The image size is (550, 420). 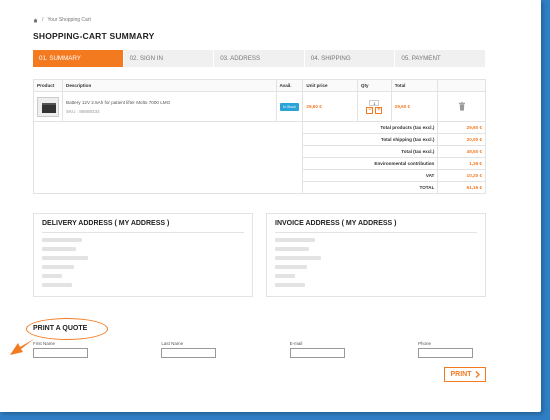 What do you see at coordinates (370, 139) in the screenshot?
I see `summary-label: Total shipping (tax excl.)` at bounding box center [370, 139].